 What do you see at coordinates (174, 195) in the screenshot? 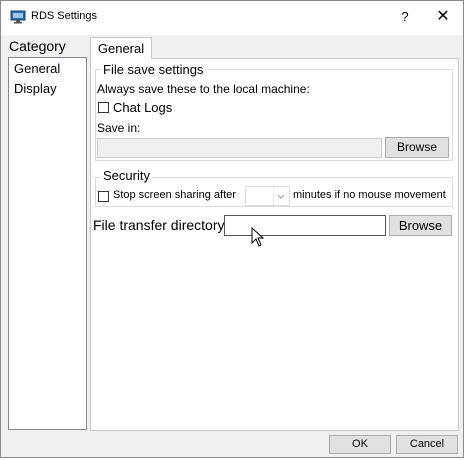
I see `stop-sharing-label: Stop screen sharing after` at bounding box center [174, 195].